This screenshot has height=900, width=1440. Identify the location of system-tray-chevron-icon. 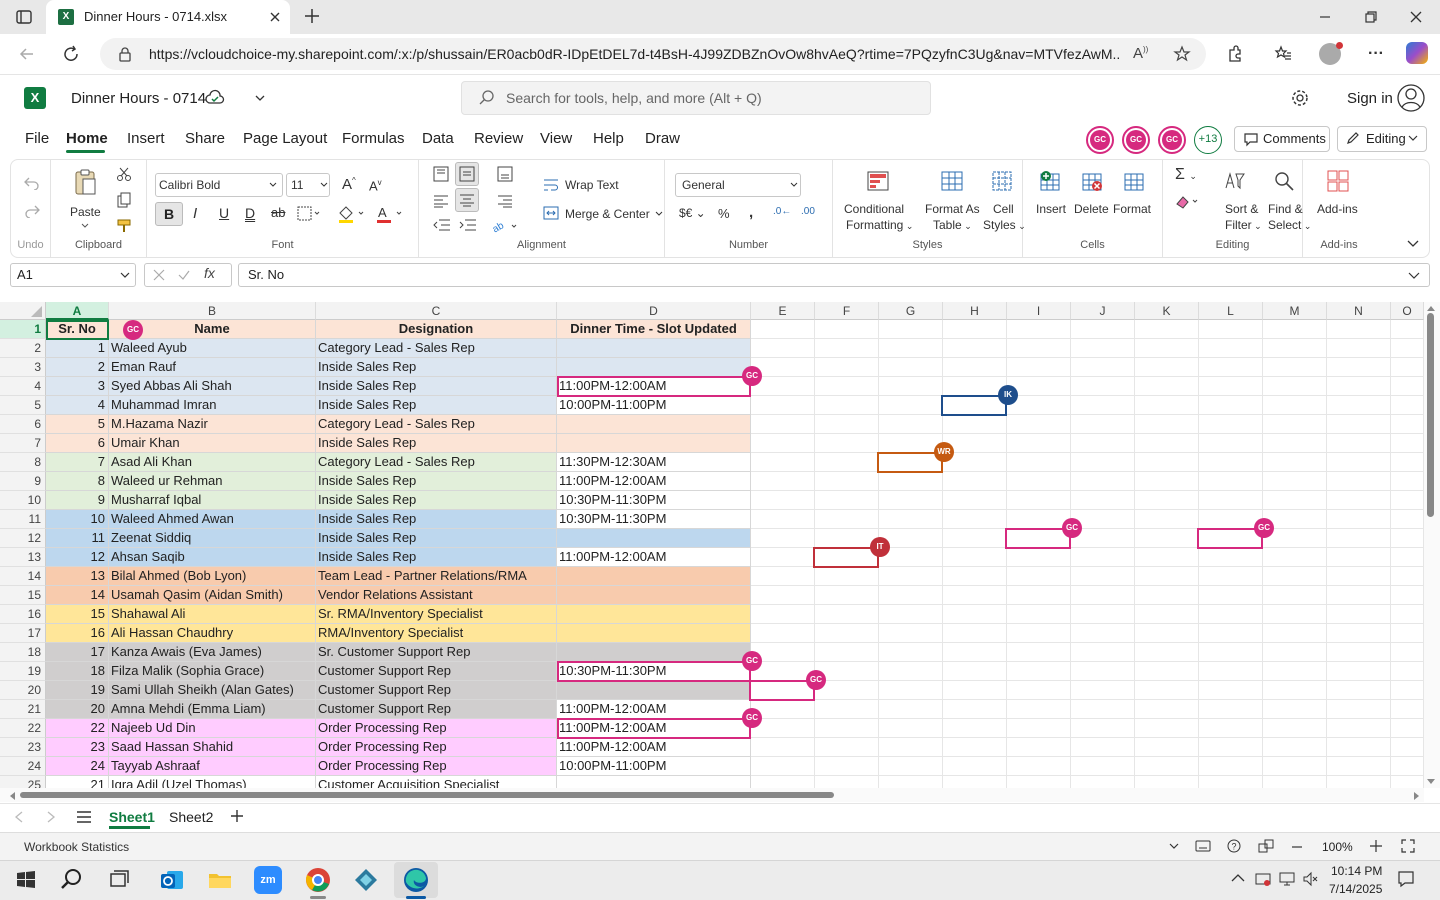
(1238, 878).